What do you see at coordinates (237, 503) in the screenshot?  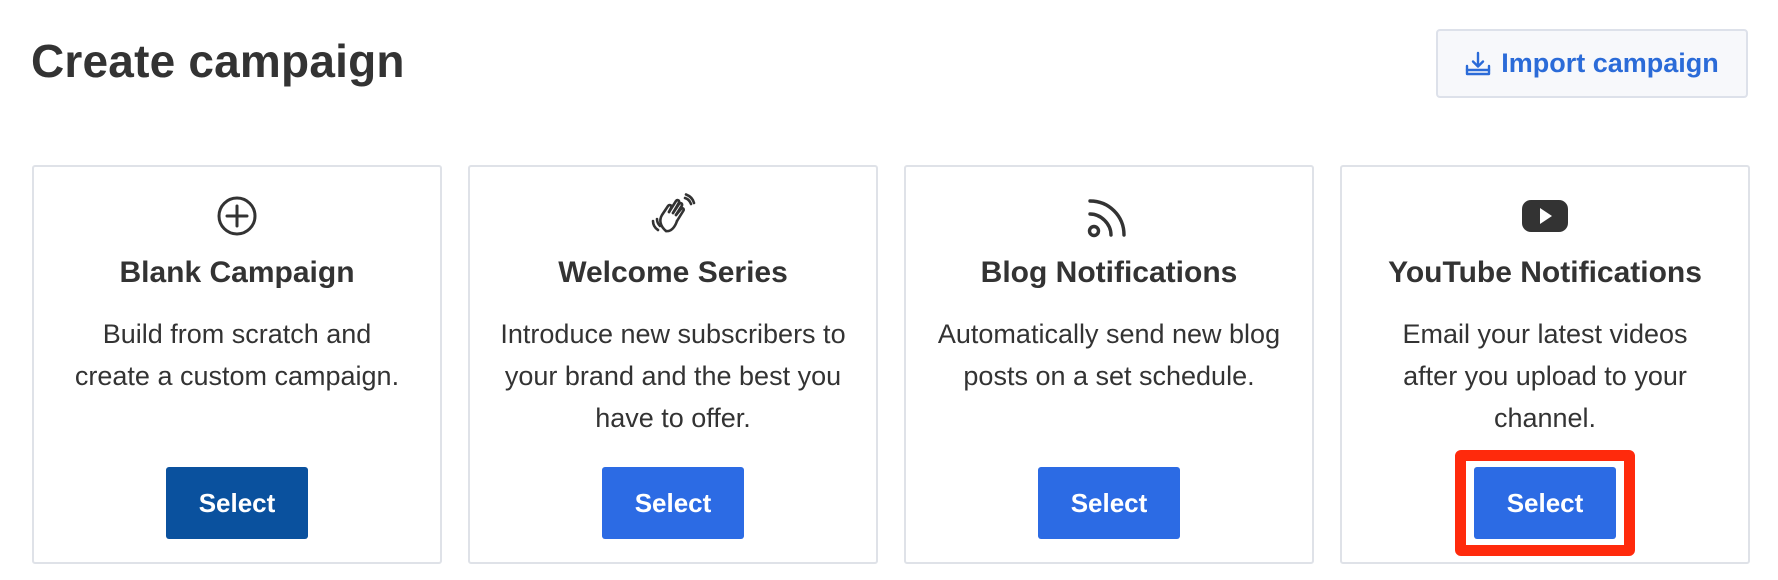 I see `select-blank-campaign-button: Select` at bounding box center [237, 503].